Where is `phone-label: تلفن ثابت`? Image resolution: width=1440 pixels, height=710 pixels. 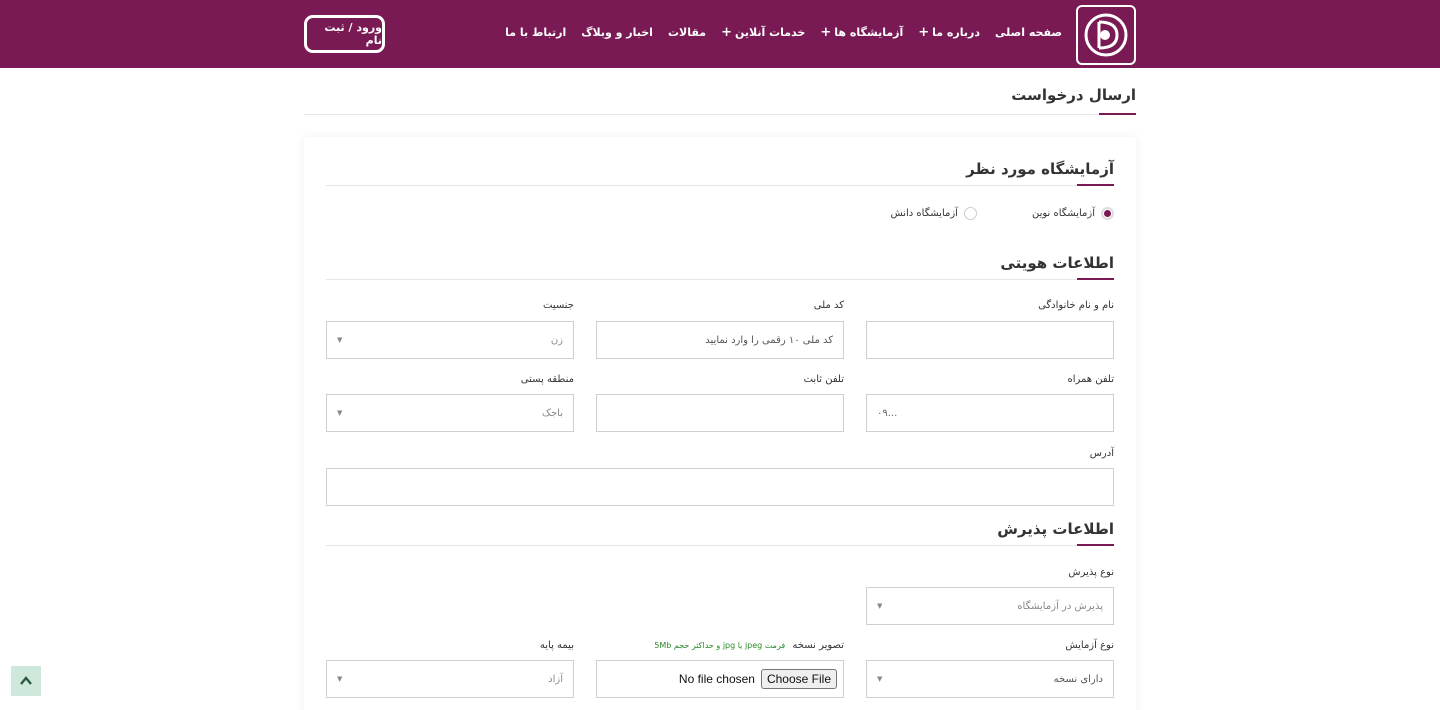
phone-label: تلفن ثابت is located at coordinates (823, 379).